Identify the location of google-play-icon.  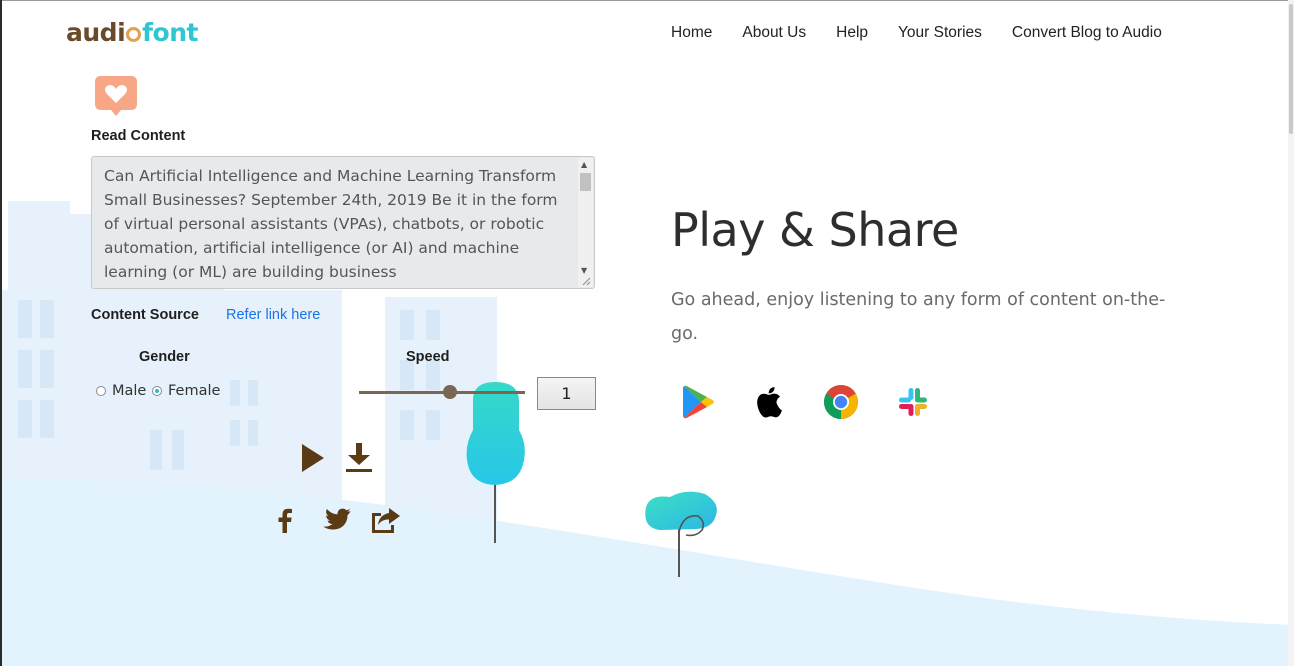
(699, 402).